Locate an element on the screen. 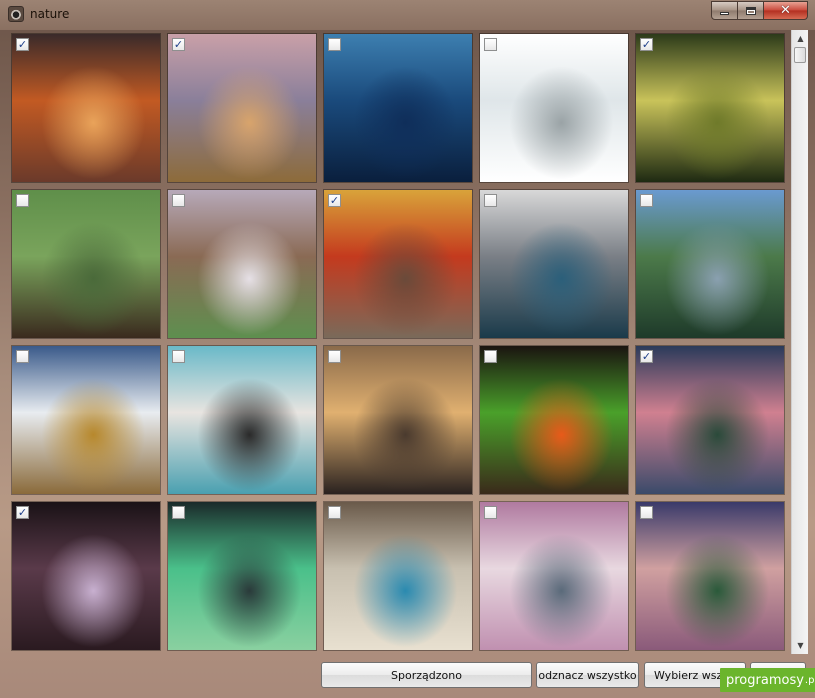  minimize-button is located at coordinates (724, 10).